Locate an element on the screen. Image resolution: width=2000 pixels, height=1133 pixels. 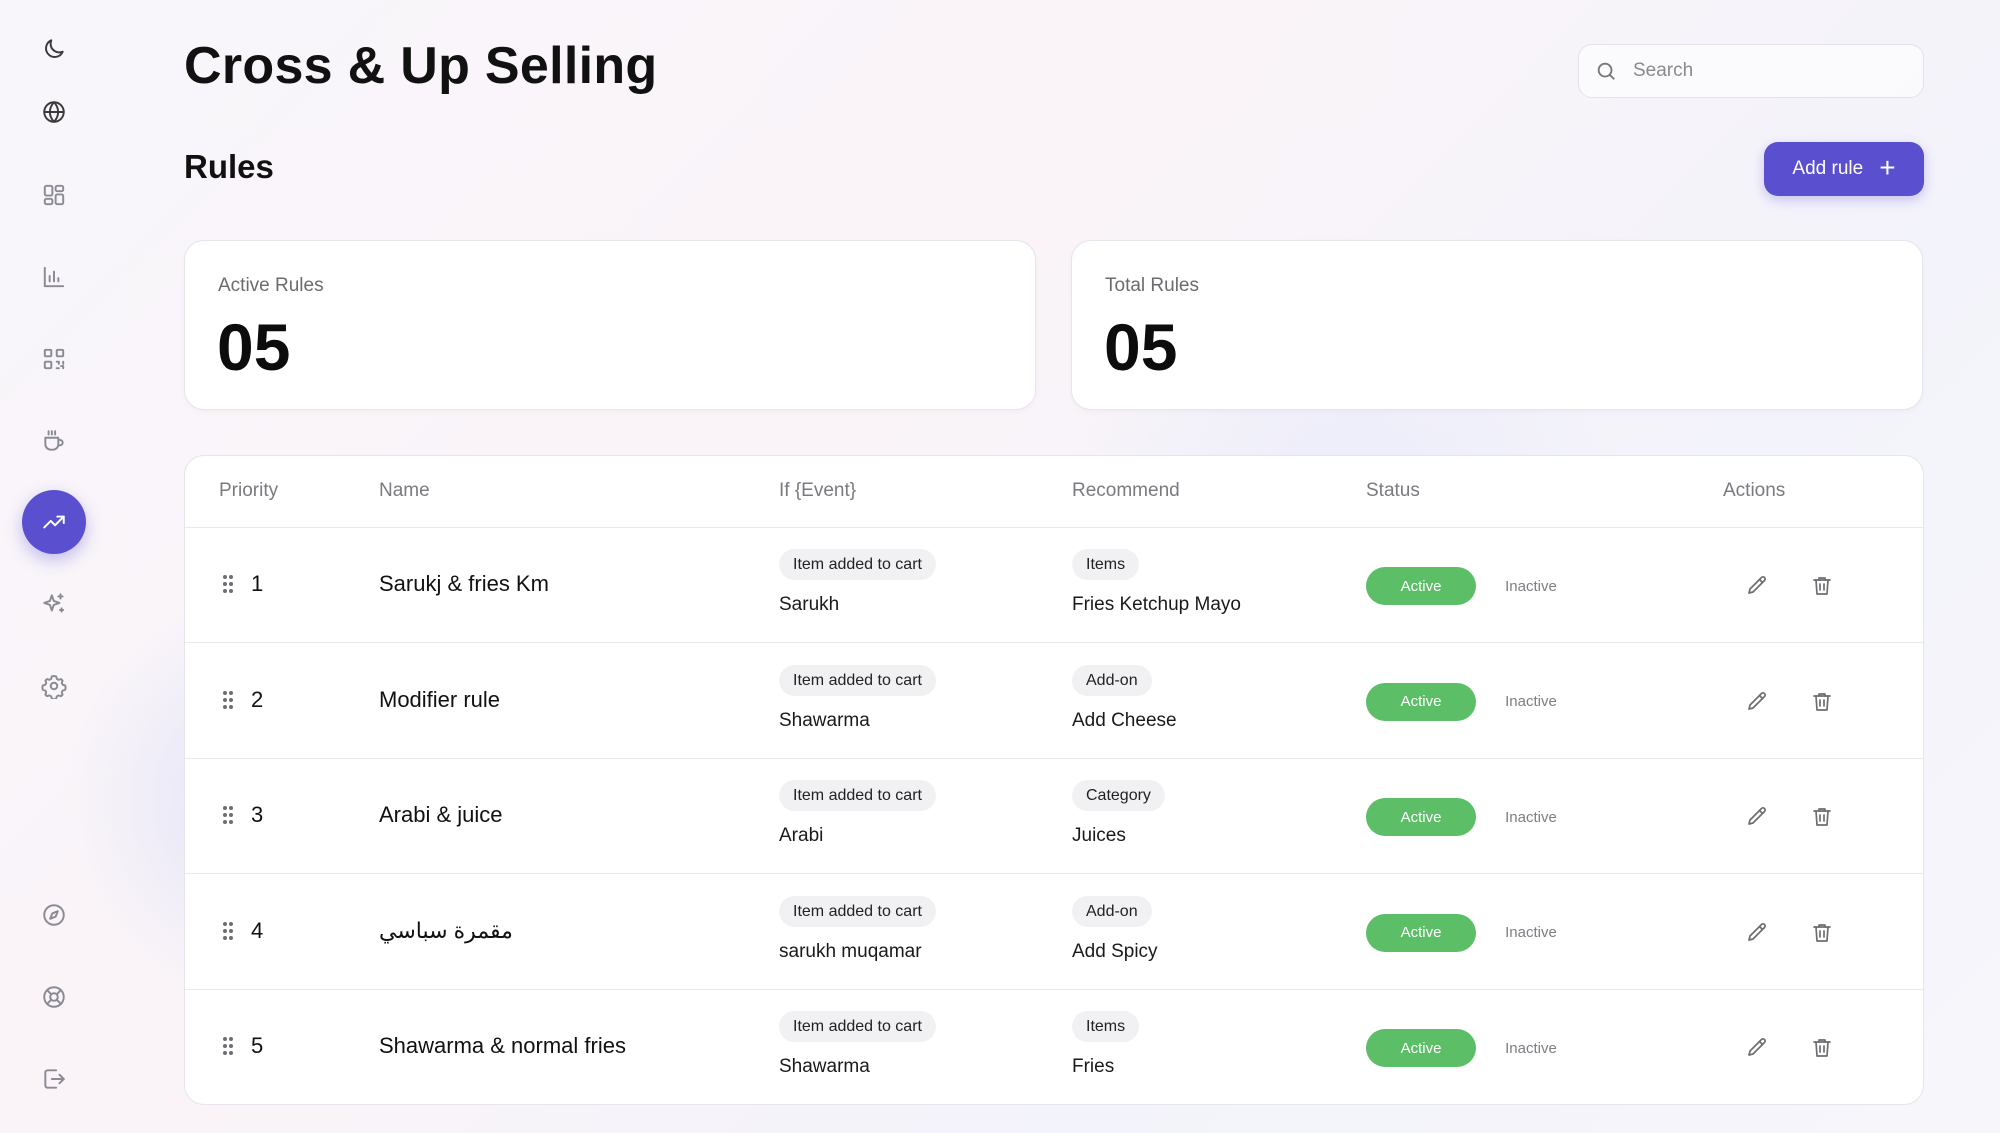
recommend-value: Add Cheese is located at coordinates (1124, 720).